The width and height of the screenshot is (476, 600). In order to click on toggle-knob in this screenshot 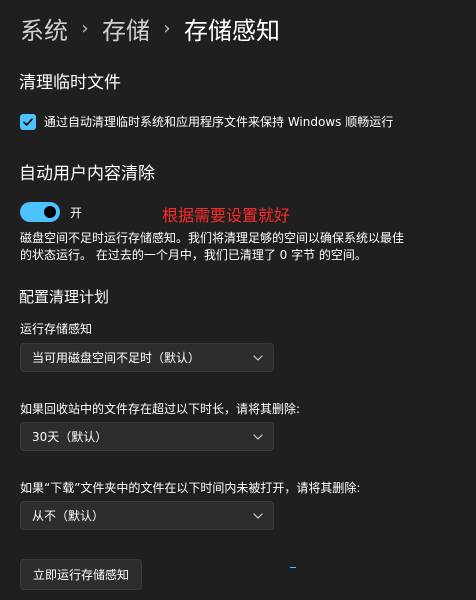, I will do `click(50, 212)`.